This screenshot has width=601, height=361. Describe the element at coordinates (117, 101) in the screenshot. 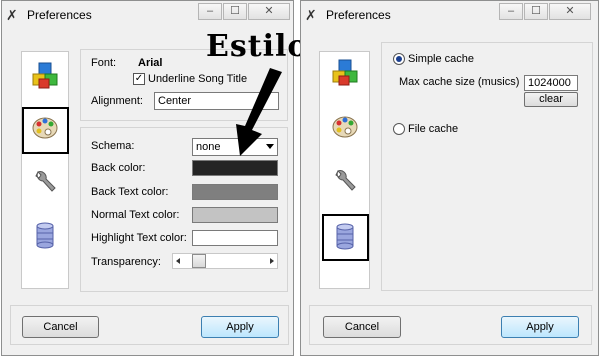

I see `alignment-label: Alignment:` at that location.